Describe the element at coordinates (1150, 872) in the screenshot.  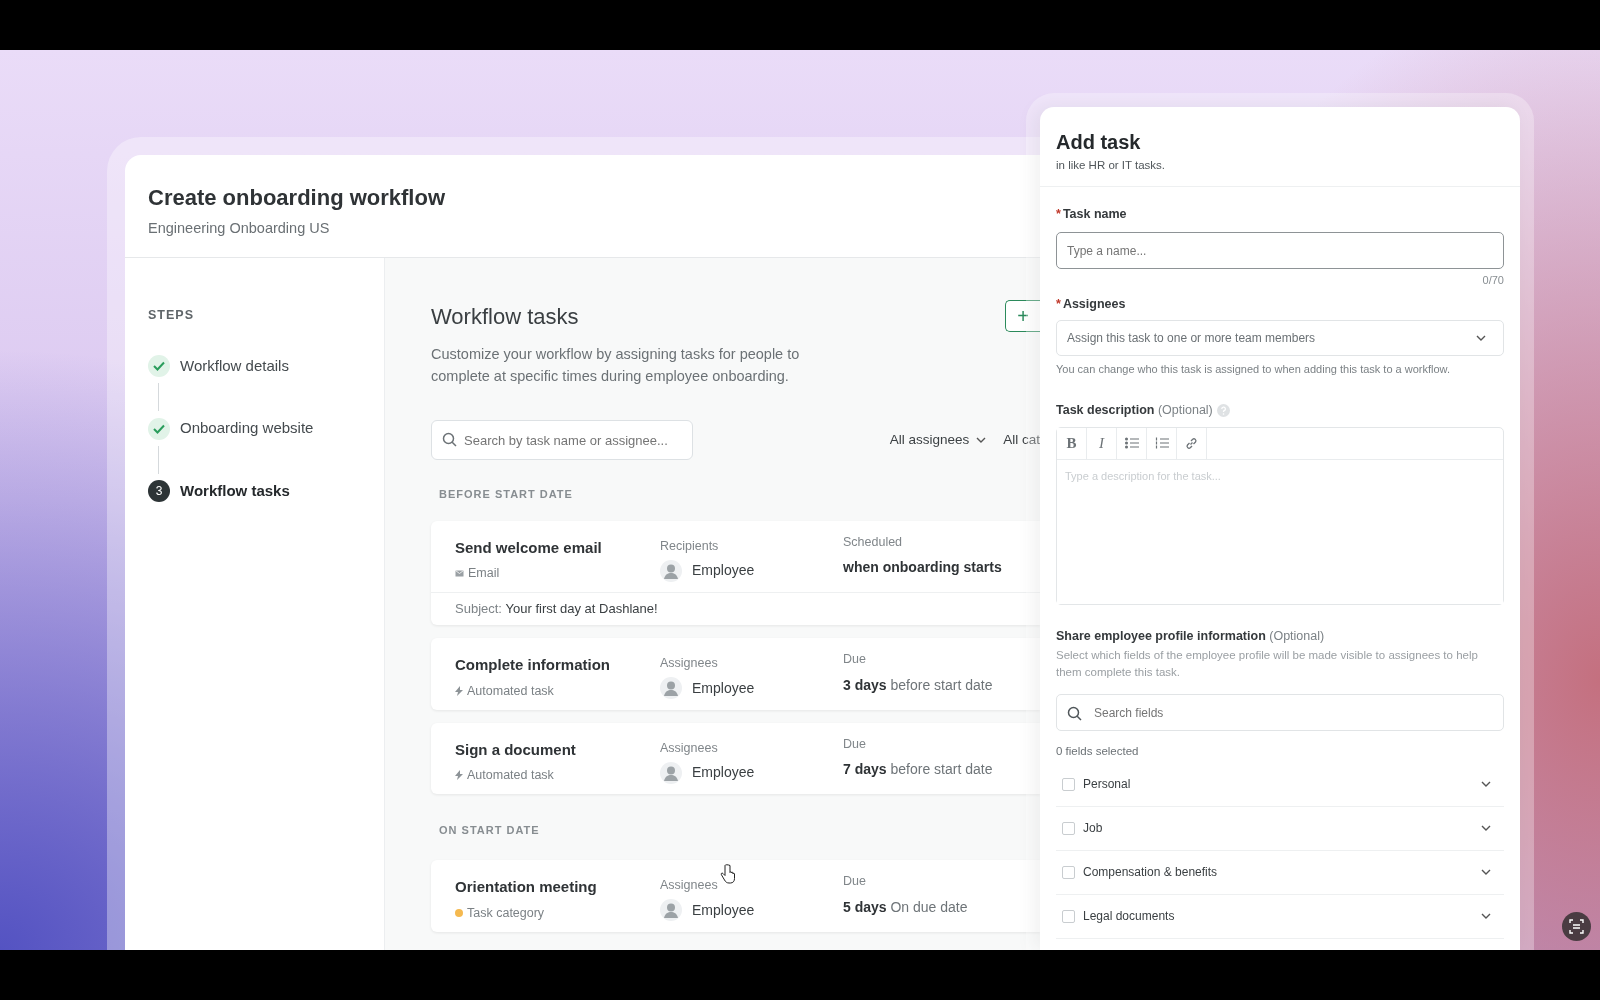
I see `field-group-label: Compensation & benefits` at that location.